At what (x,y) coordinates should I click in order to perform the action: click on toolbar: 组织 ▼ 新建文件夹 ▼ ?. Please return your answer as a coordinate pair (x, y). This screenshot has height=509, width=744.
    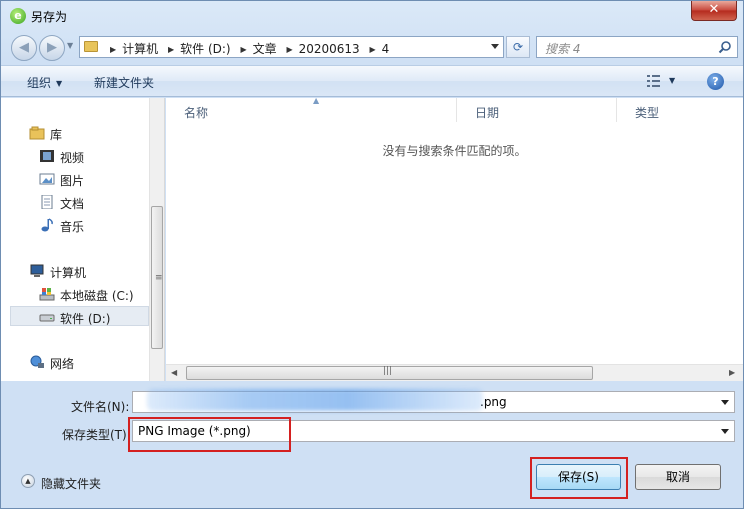
    Looking at the image, I should click on (372, 81).